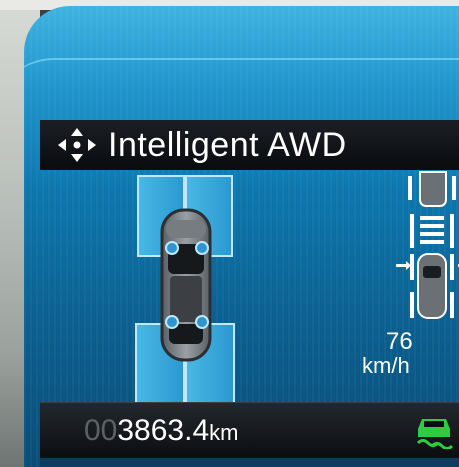 This screenshot has width=459, height=467. What do you see at coordinates (386, 365) in the screenshot?
I see `speed-unit: km/h` at bounding box center [386, 365].